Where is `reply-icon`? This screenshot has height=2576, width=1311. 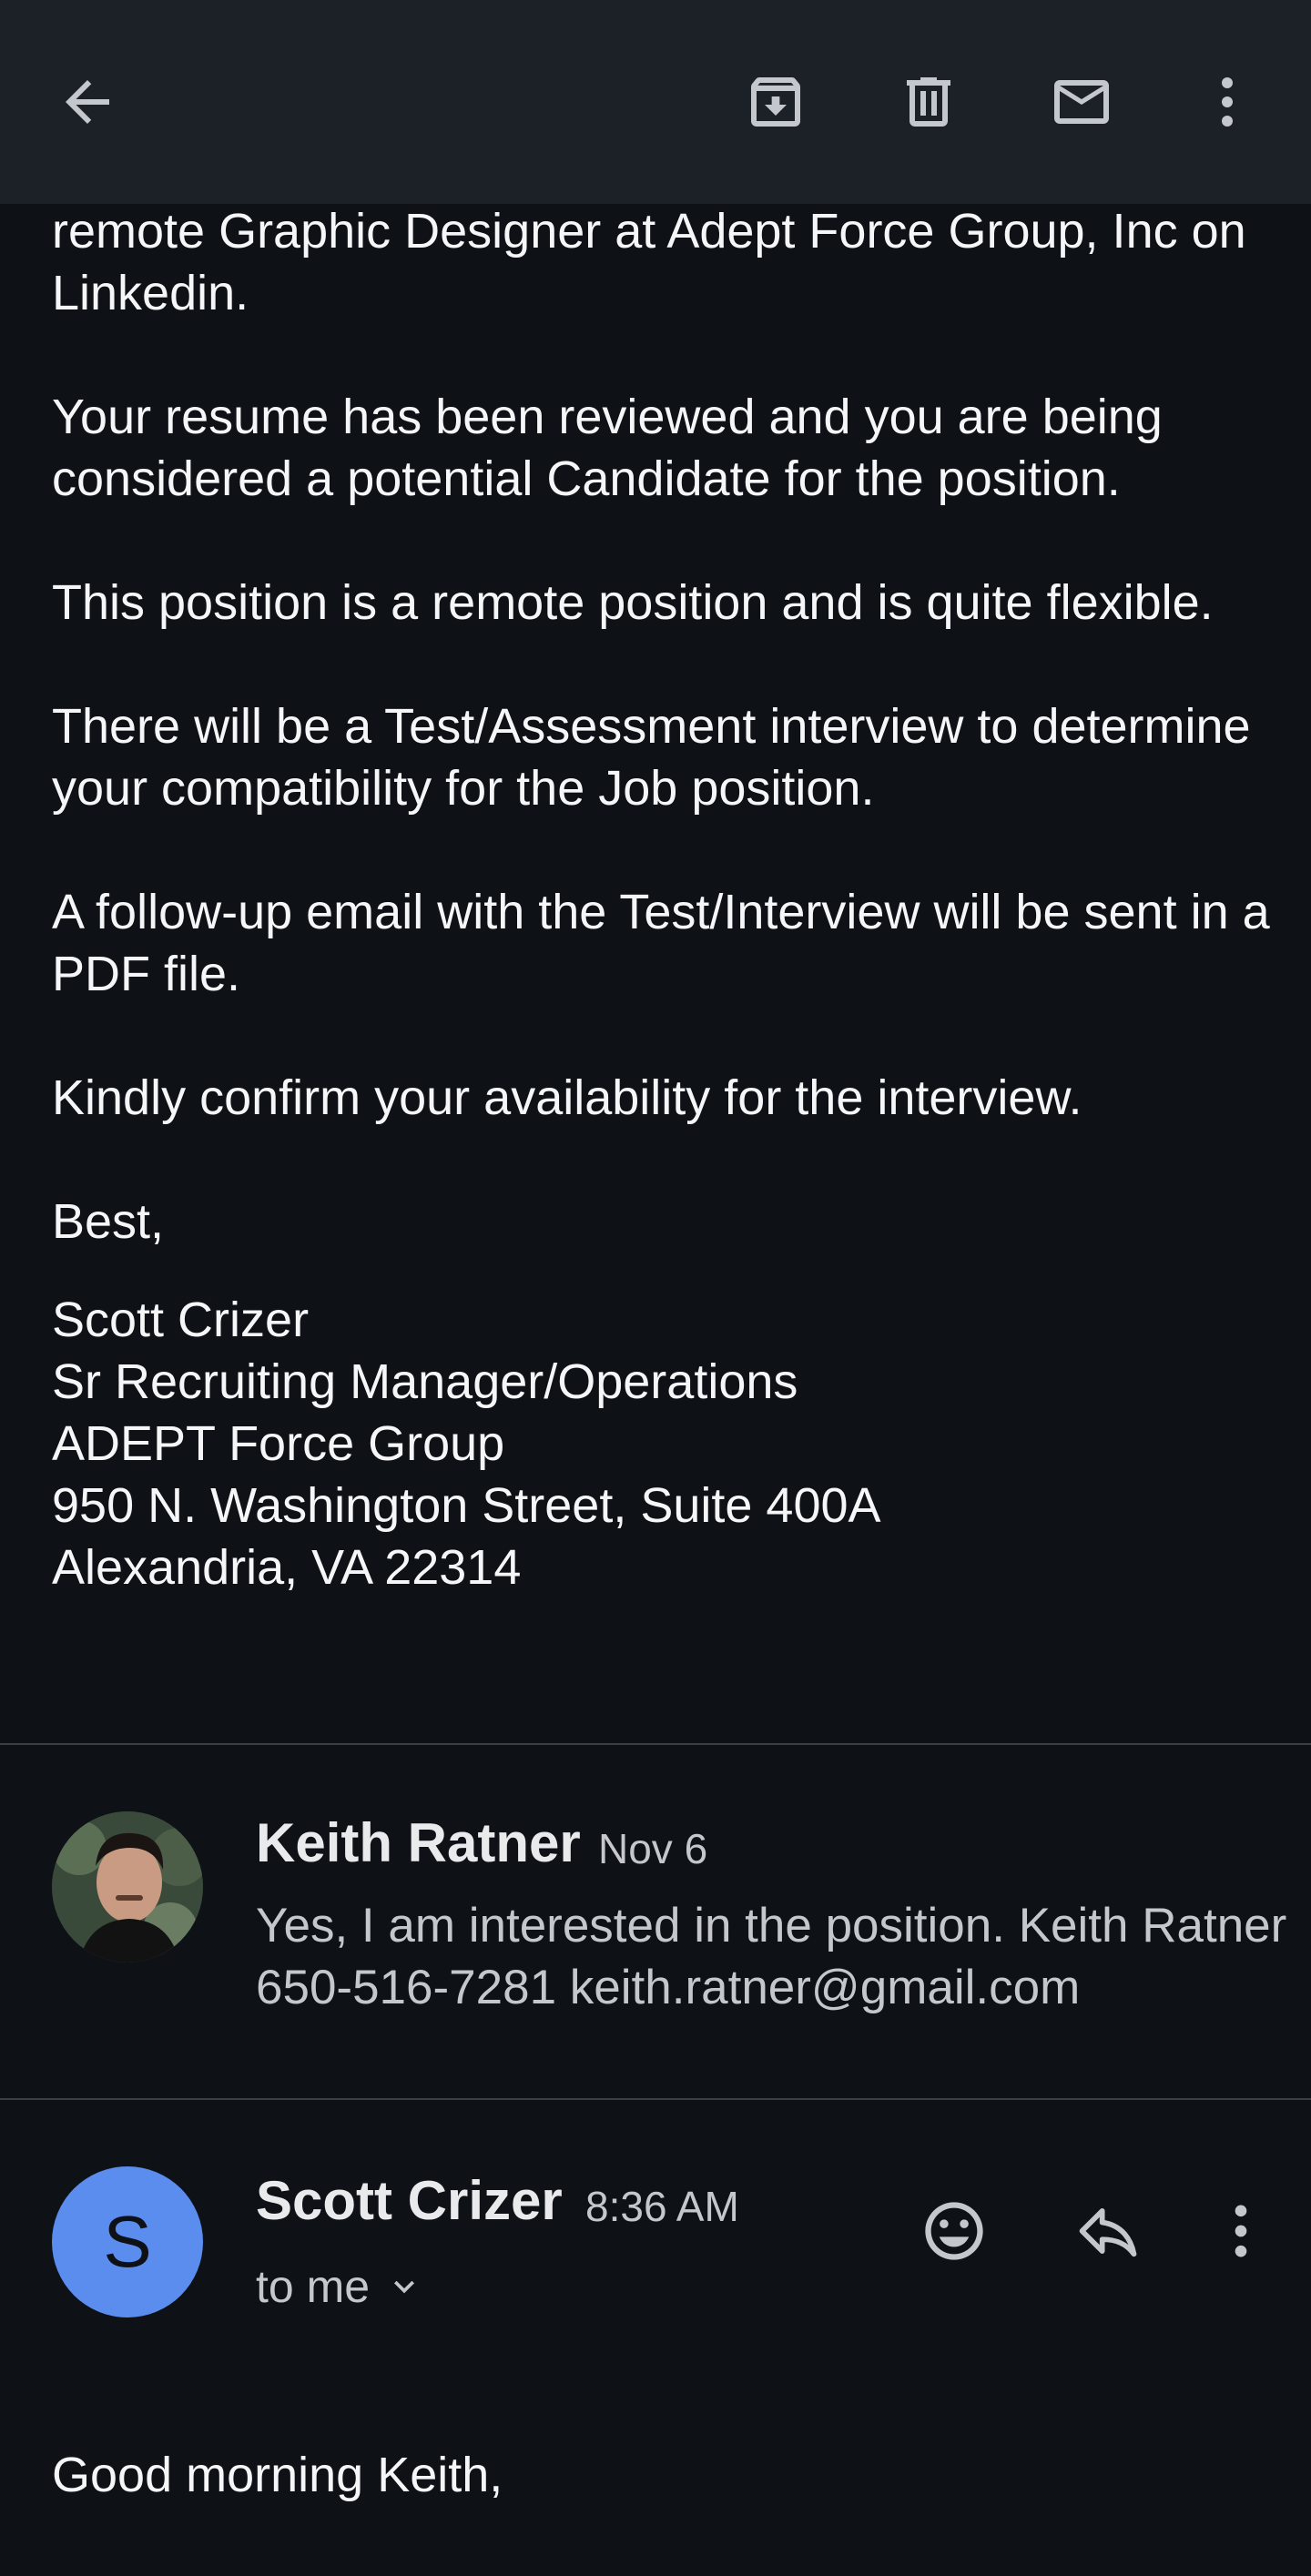 reply-icon is located at coordinates (1108, 2232).